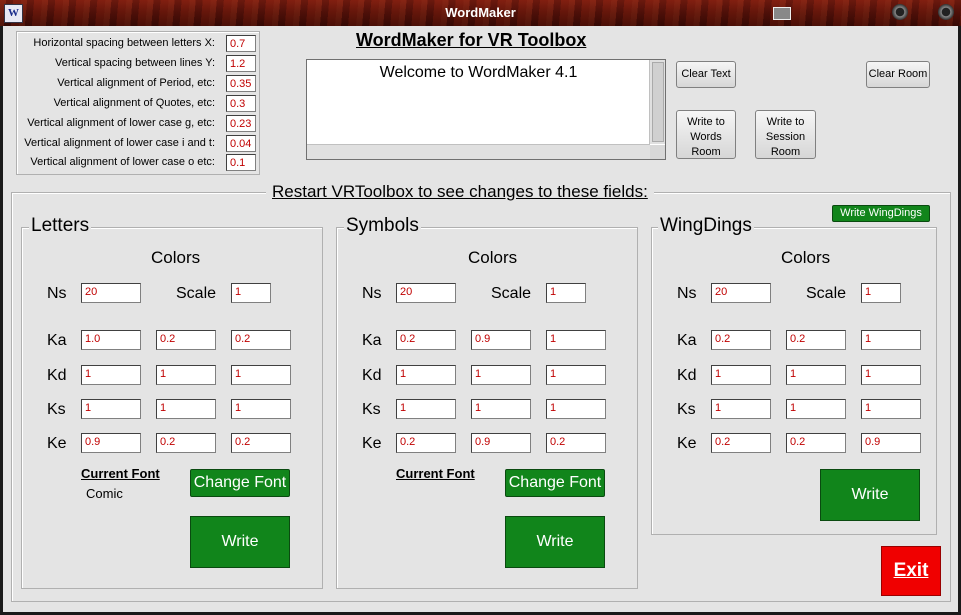 This screenshot has height=615, width=961. I want to click on quotes-align-field: 0.3, so click(241, 103).